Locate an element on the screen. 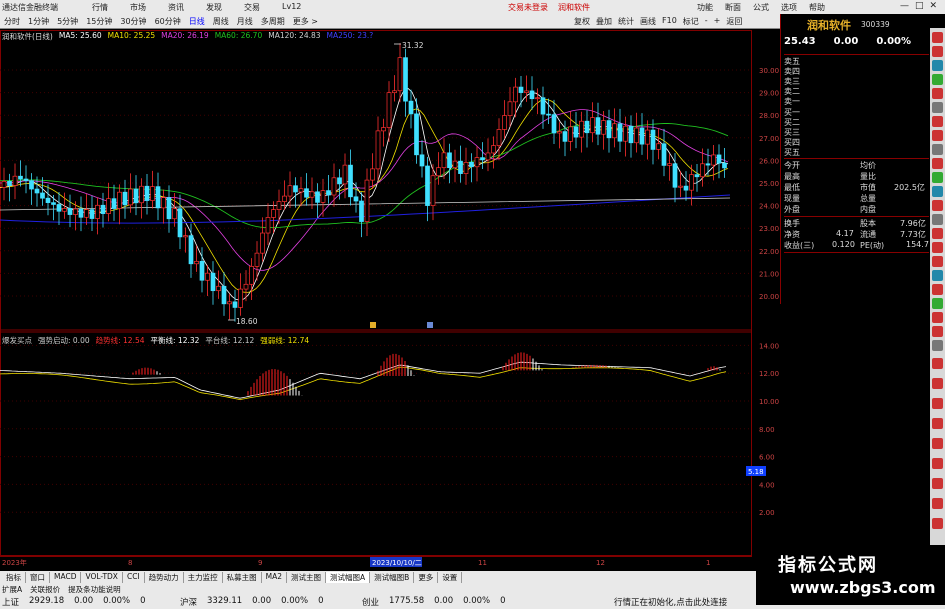  rank-icon is located at coordinates (937, 135).